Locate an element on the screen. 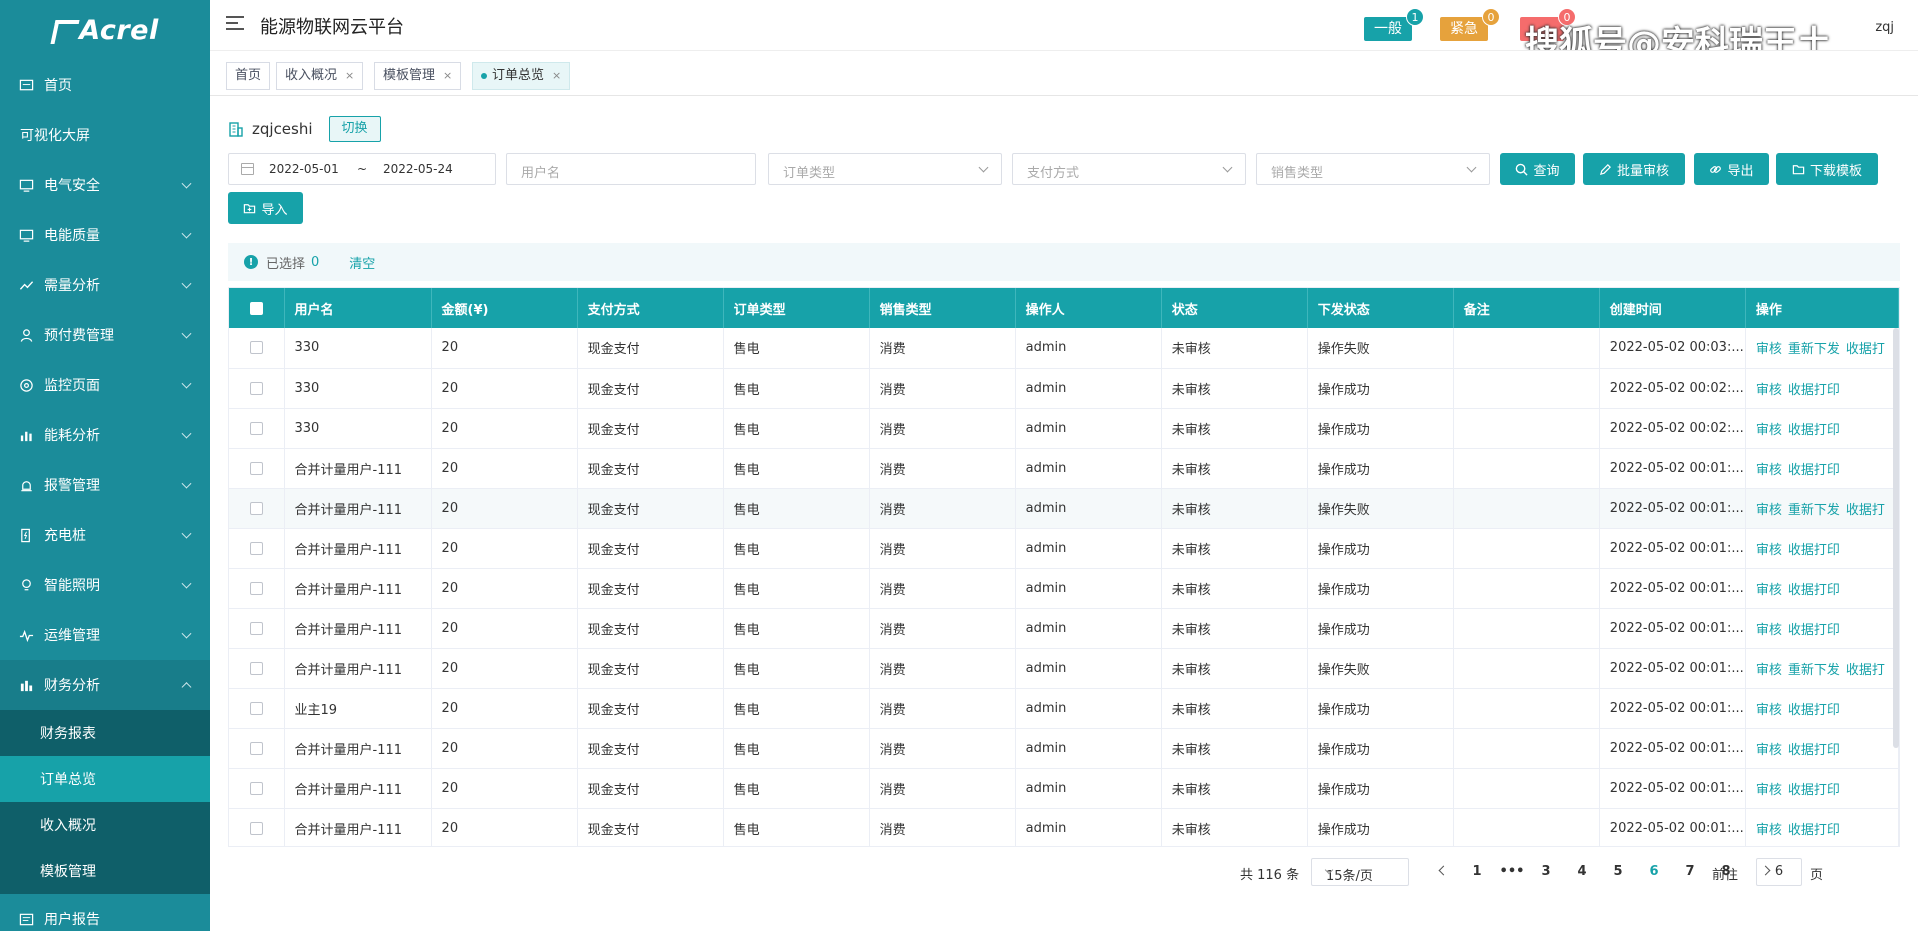  export-button: 导出 is located at coordinates (1731, 169).